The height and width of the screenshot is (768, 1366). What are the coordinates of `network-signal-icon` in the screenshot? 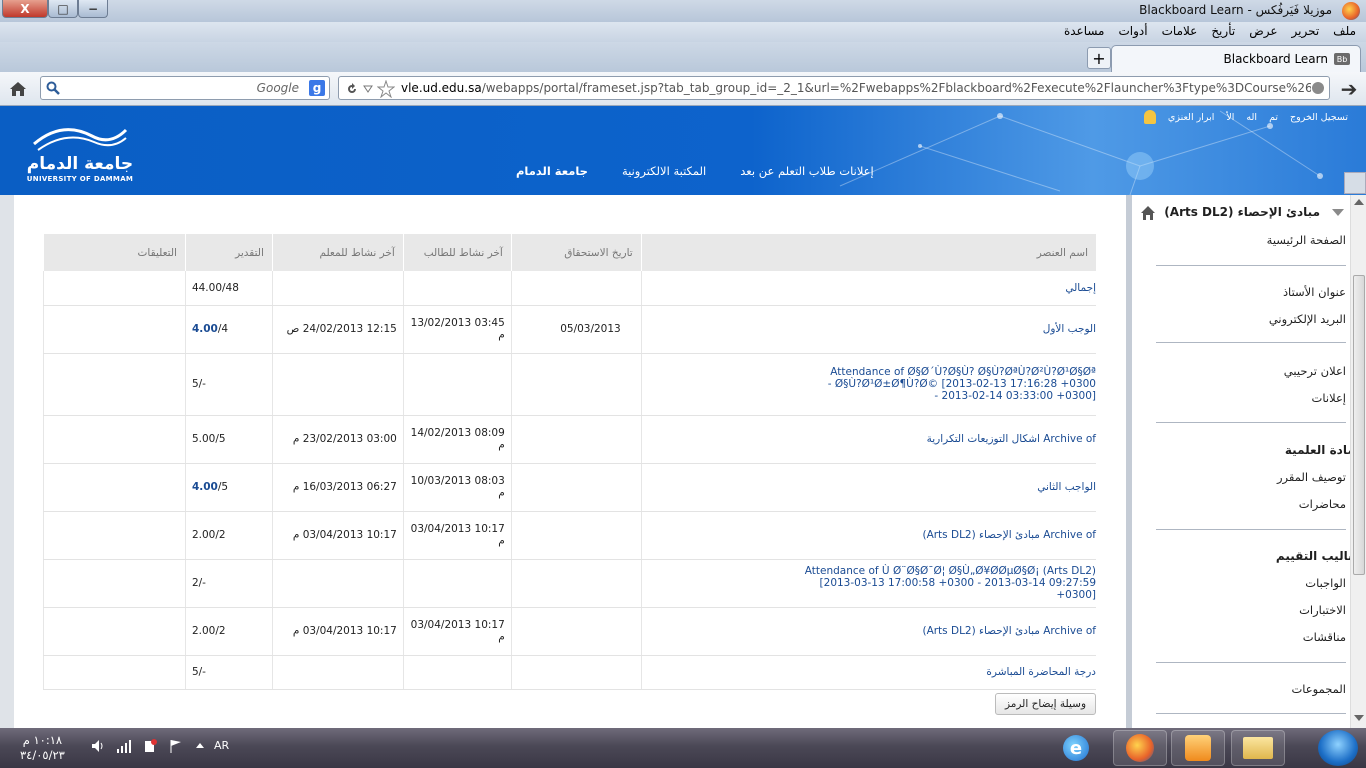 It's located at (124, 746).